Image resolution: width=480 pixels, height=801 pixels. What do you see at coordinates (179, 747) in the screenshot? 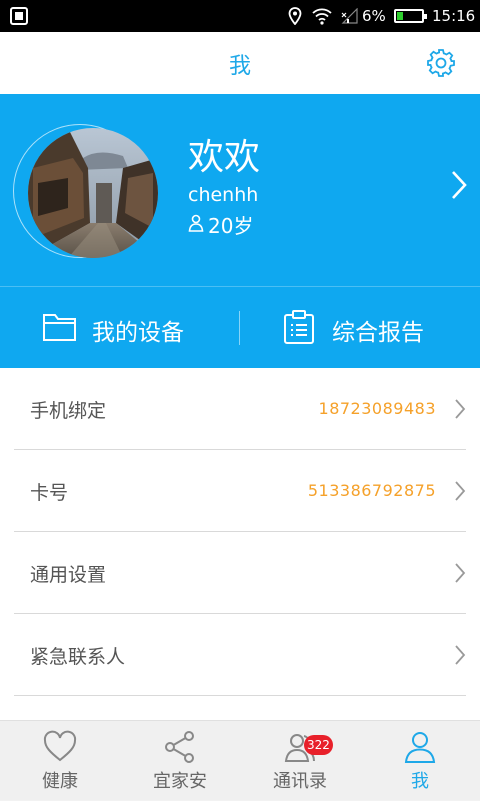
I see `share-icon` at bounding box center [179, 747].